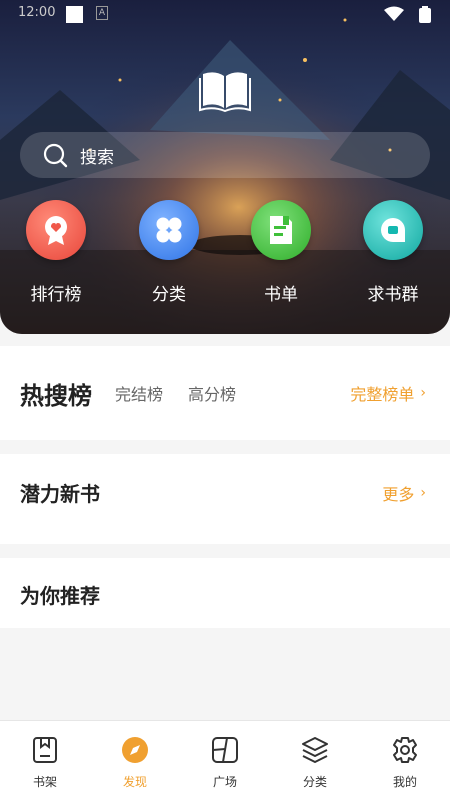 The height and width of the screenshot is (800, 450). Describe the element at coordinates (37, 12) in the screenshot. I see `status-time: 12:00` at that location.